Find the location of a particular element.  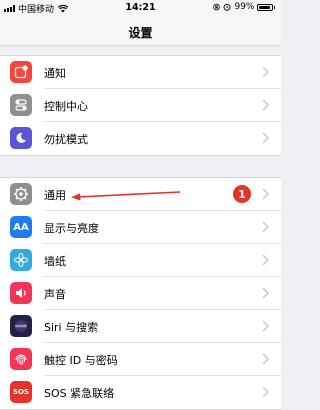

settings-row-general: 通用 1 is located at coordinates (140, 194).